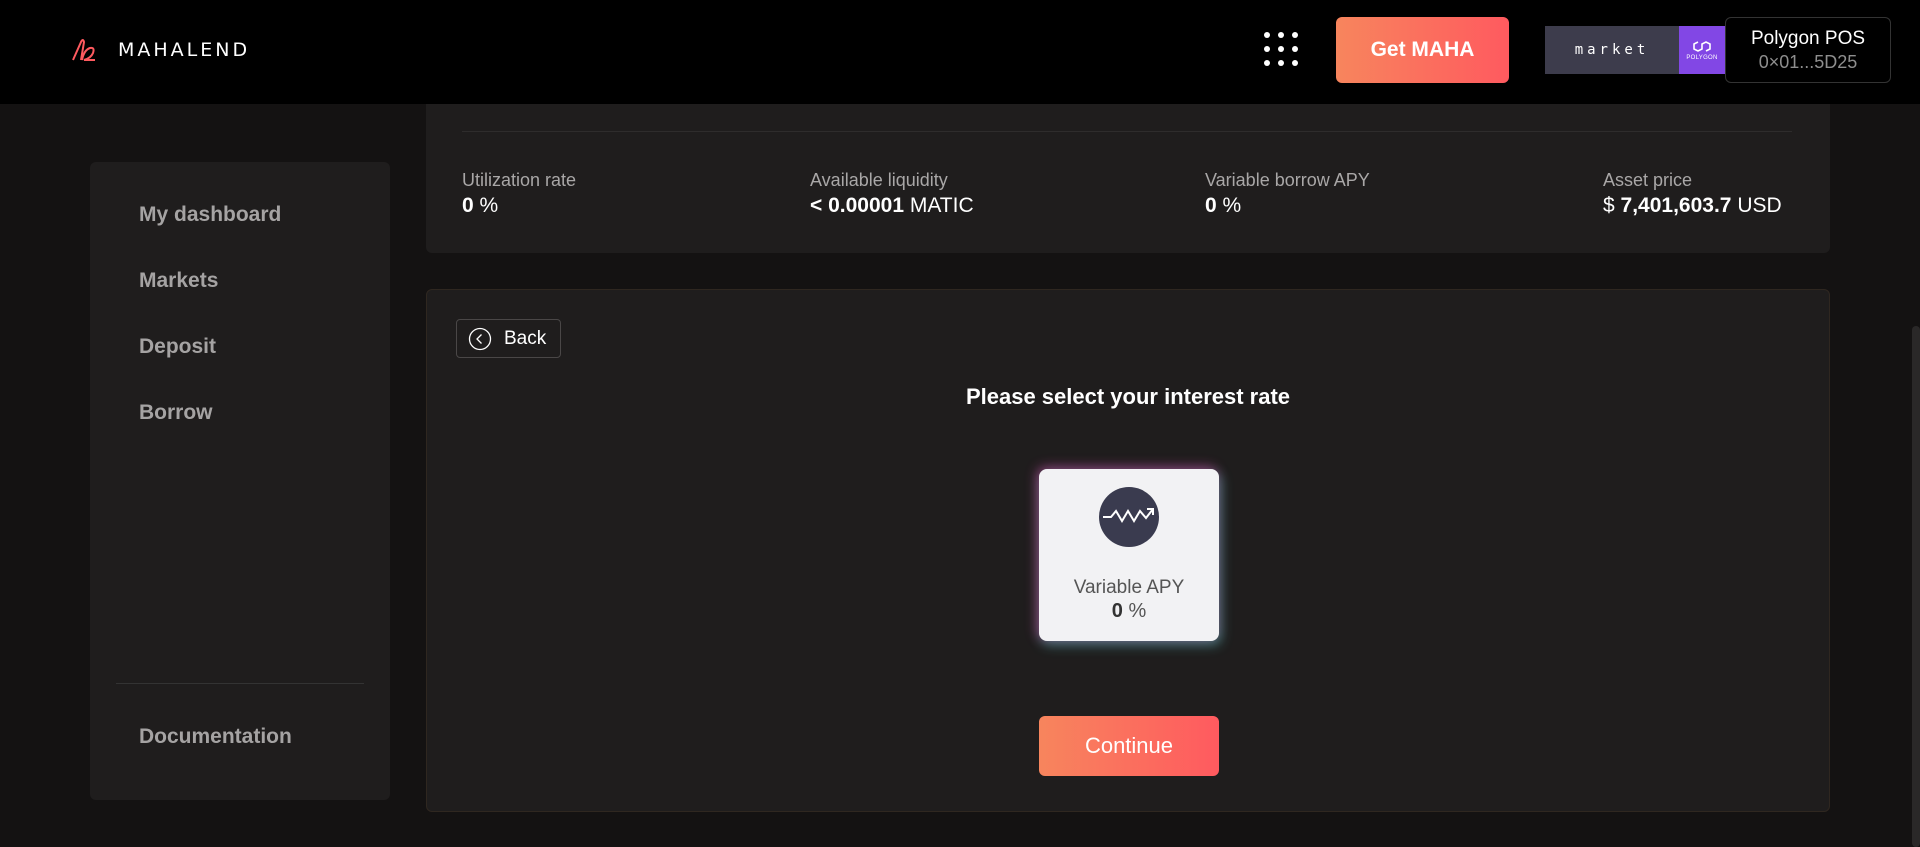 Image resolution: width=1920 pixels, height=847 pixels. I want to click on back-button: Back, so click(508, 338).